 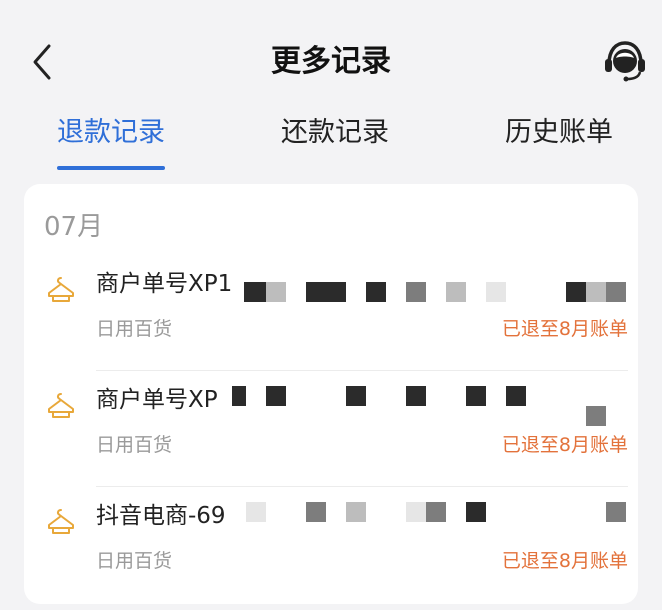 I want to click on tab-history-bills: 历史账单, so click(x=559, y=133).